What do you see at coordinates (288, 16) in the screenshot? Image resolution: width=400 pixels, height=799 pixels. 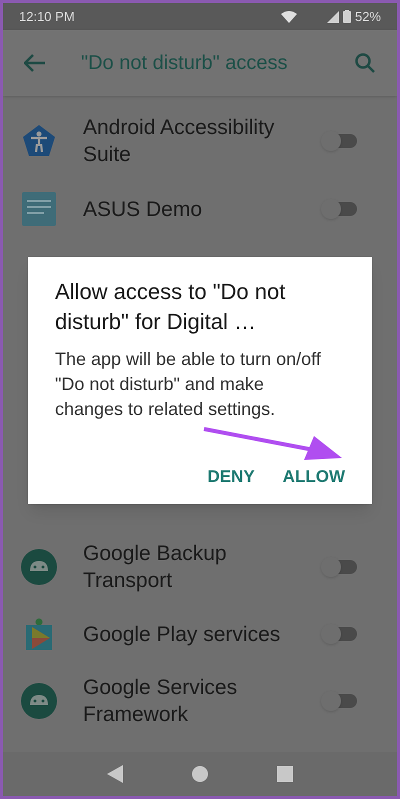 I see `wifi-icon` at bounding box center [288, 16].